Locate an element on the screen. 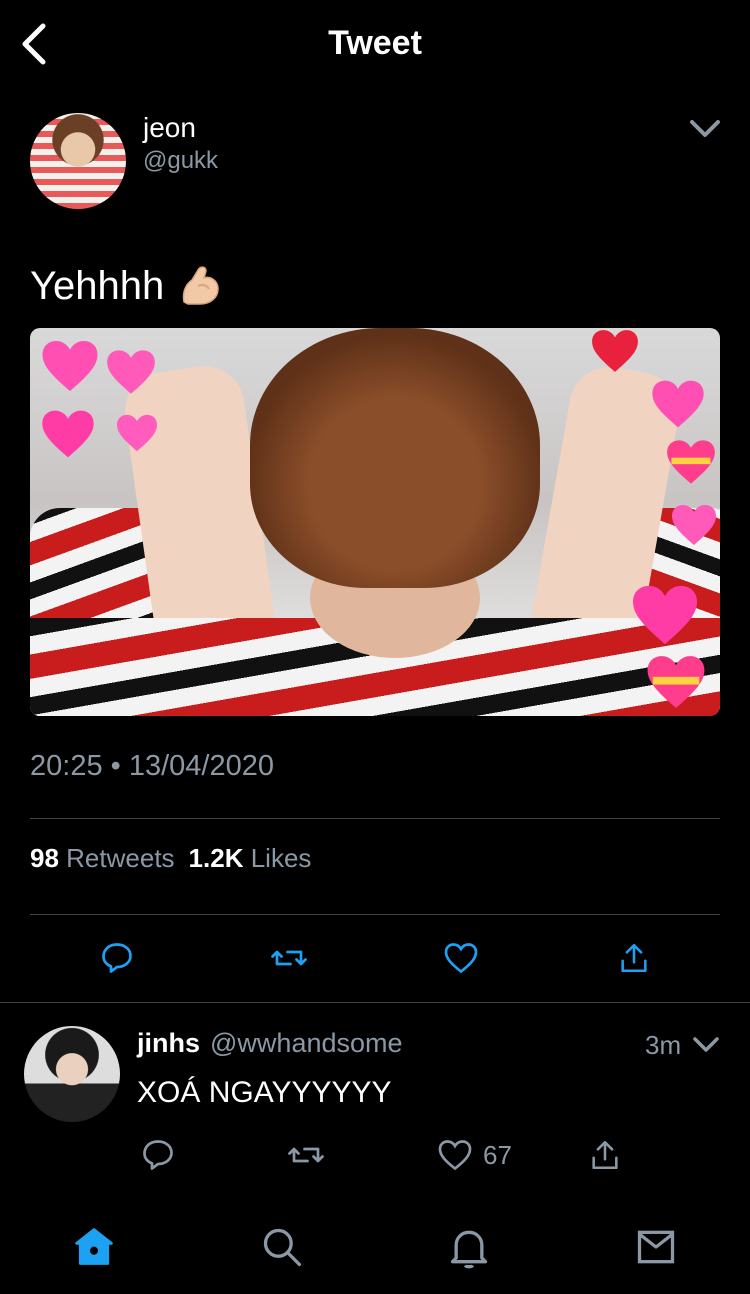 The height and width of the screenshot is (1294, 750). reply-time: 3m is located at coordinates (663, 1045).